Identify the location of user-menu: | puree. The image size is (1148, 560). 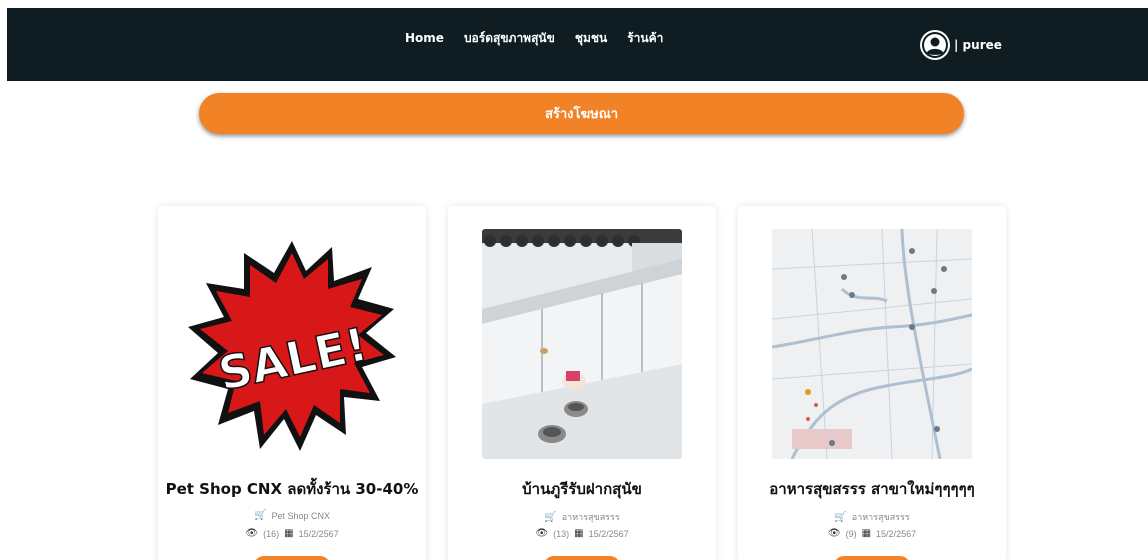
(961, 45).